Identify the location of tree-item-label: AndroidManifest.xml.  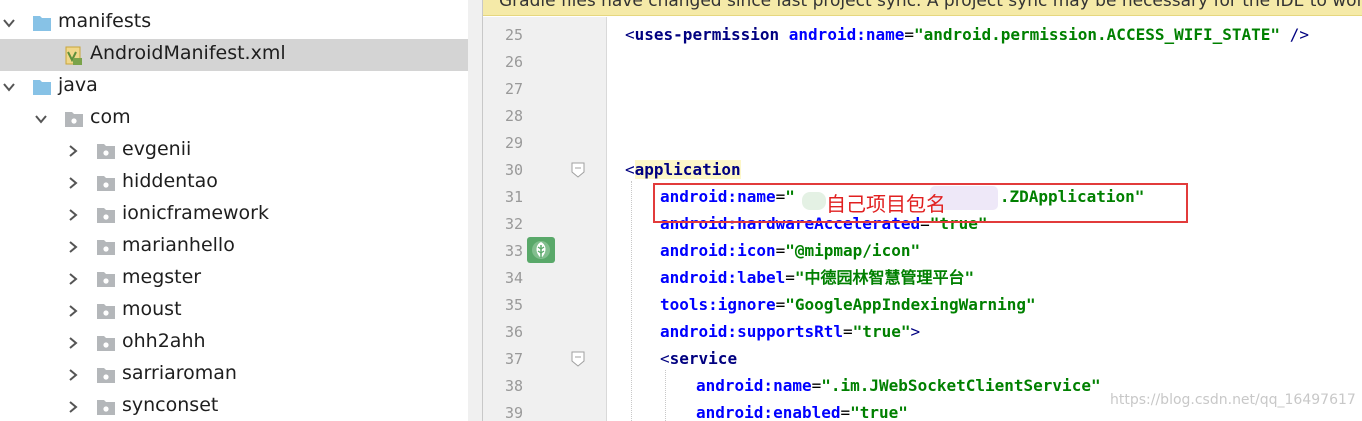
(188, 53).